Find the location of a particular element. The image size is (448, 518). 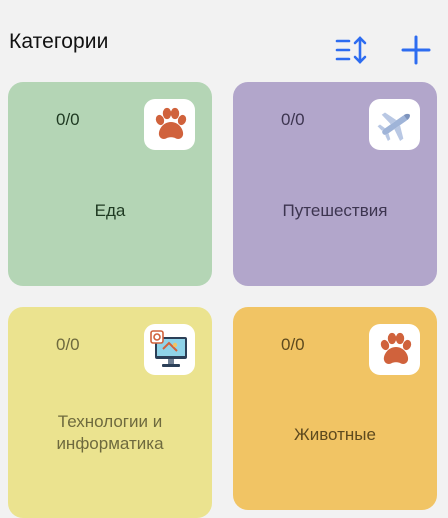

airplane-icon is located at coordinates (393, 126).